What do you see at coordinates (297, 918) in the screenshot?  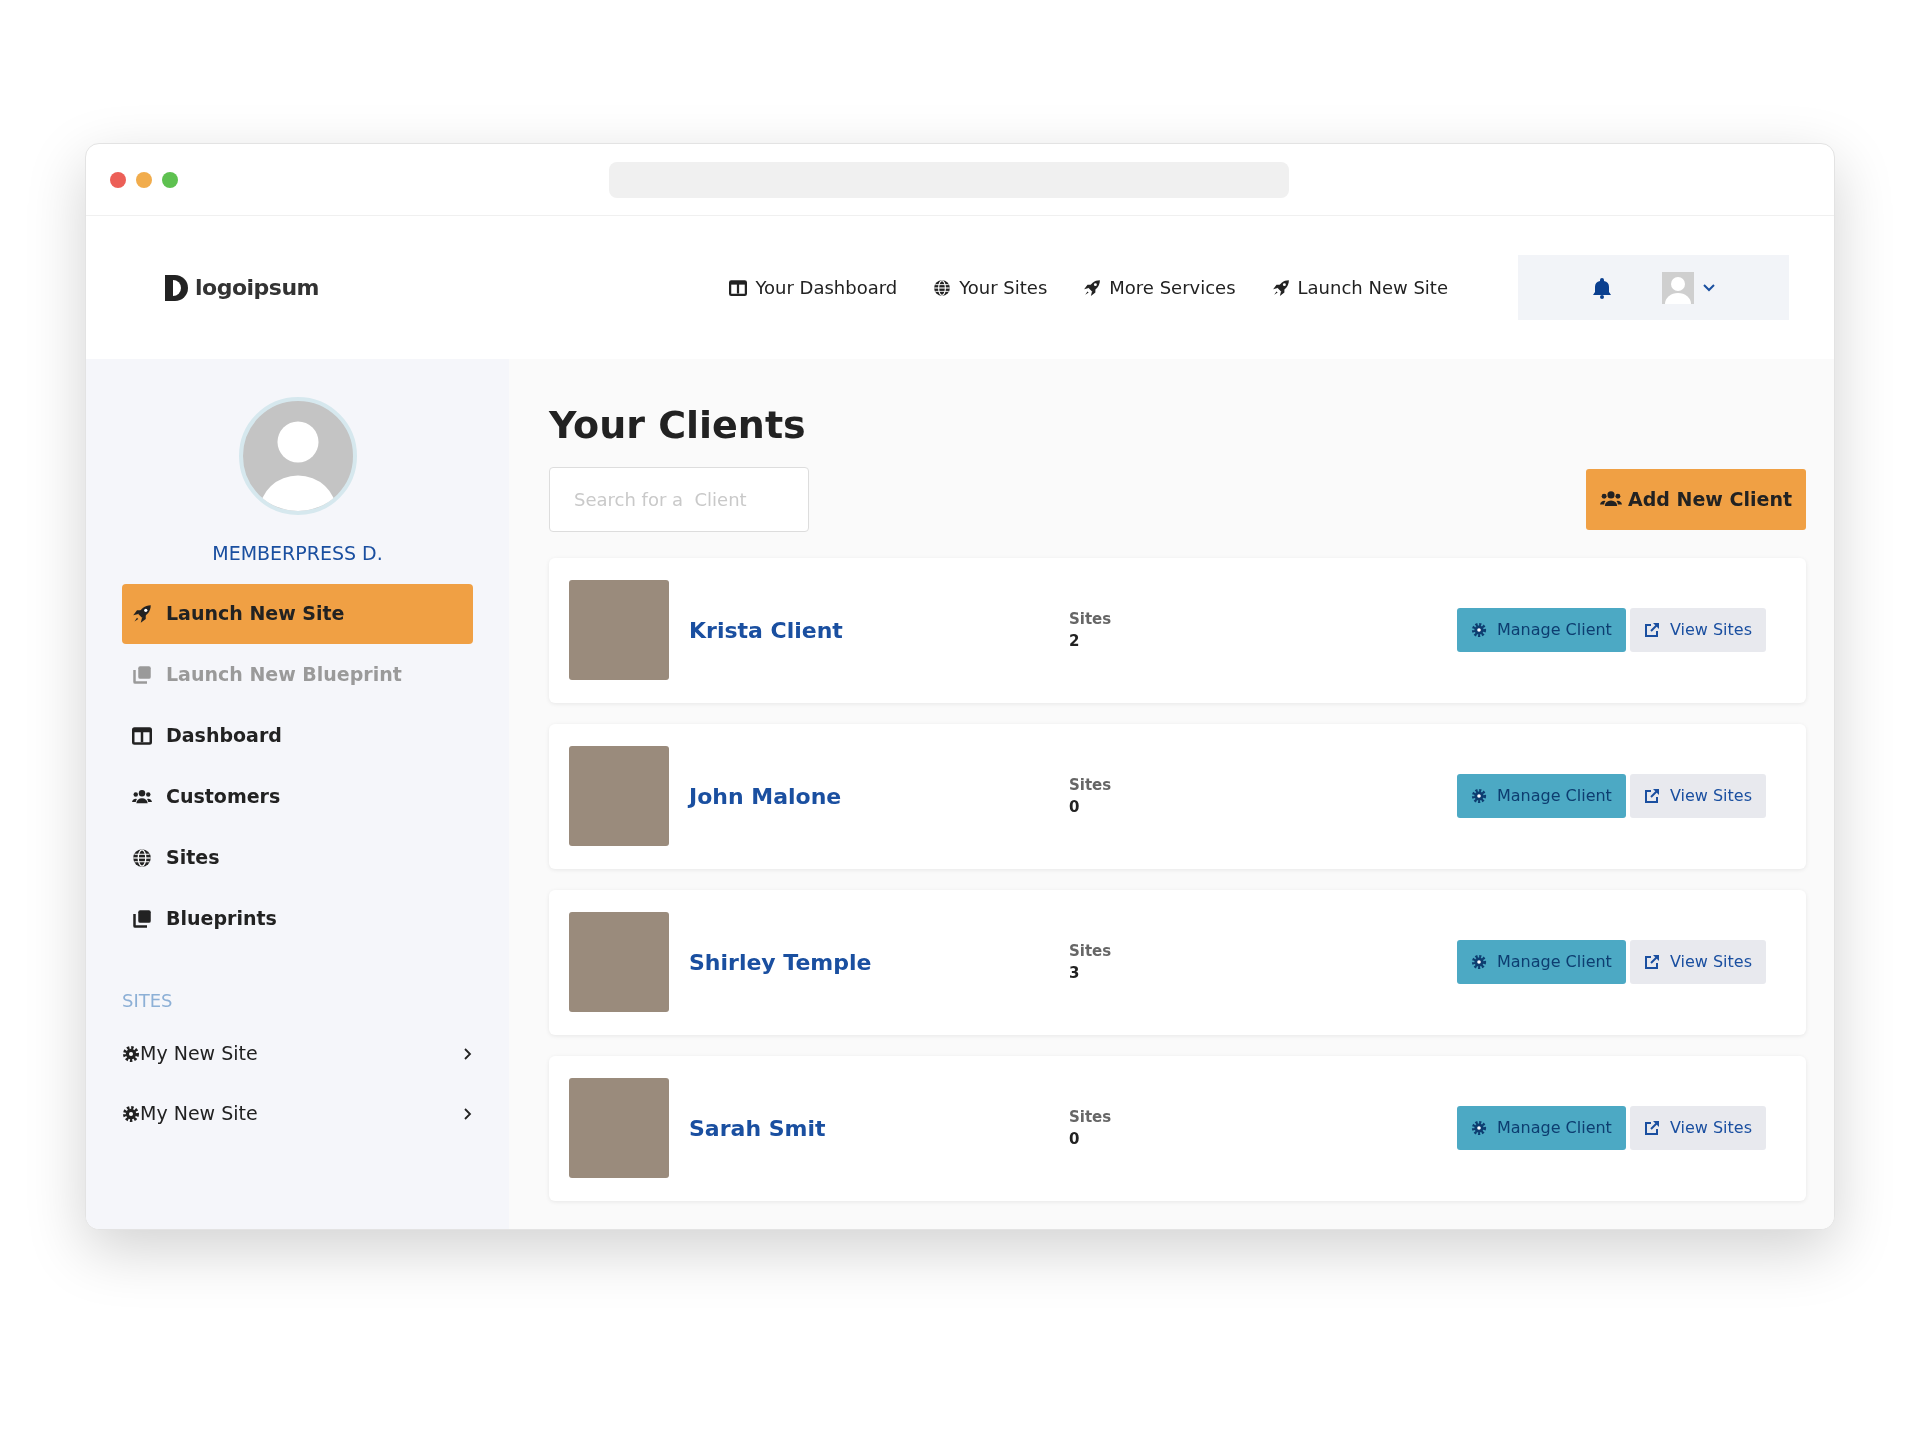 I see `sidebar-item: Blueprints` at bounding box center [297, 918].